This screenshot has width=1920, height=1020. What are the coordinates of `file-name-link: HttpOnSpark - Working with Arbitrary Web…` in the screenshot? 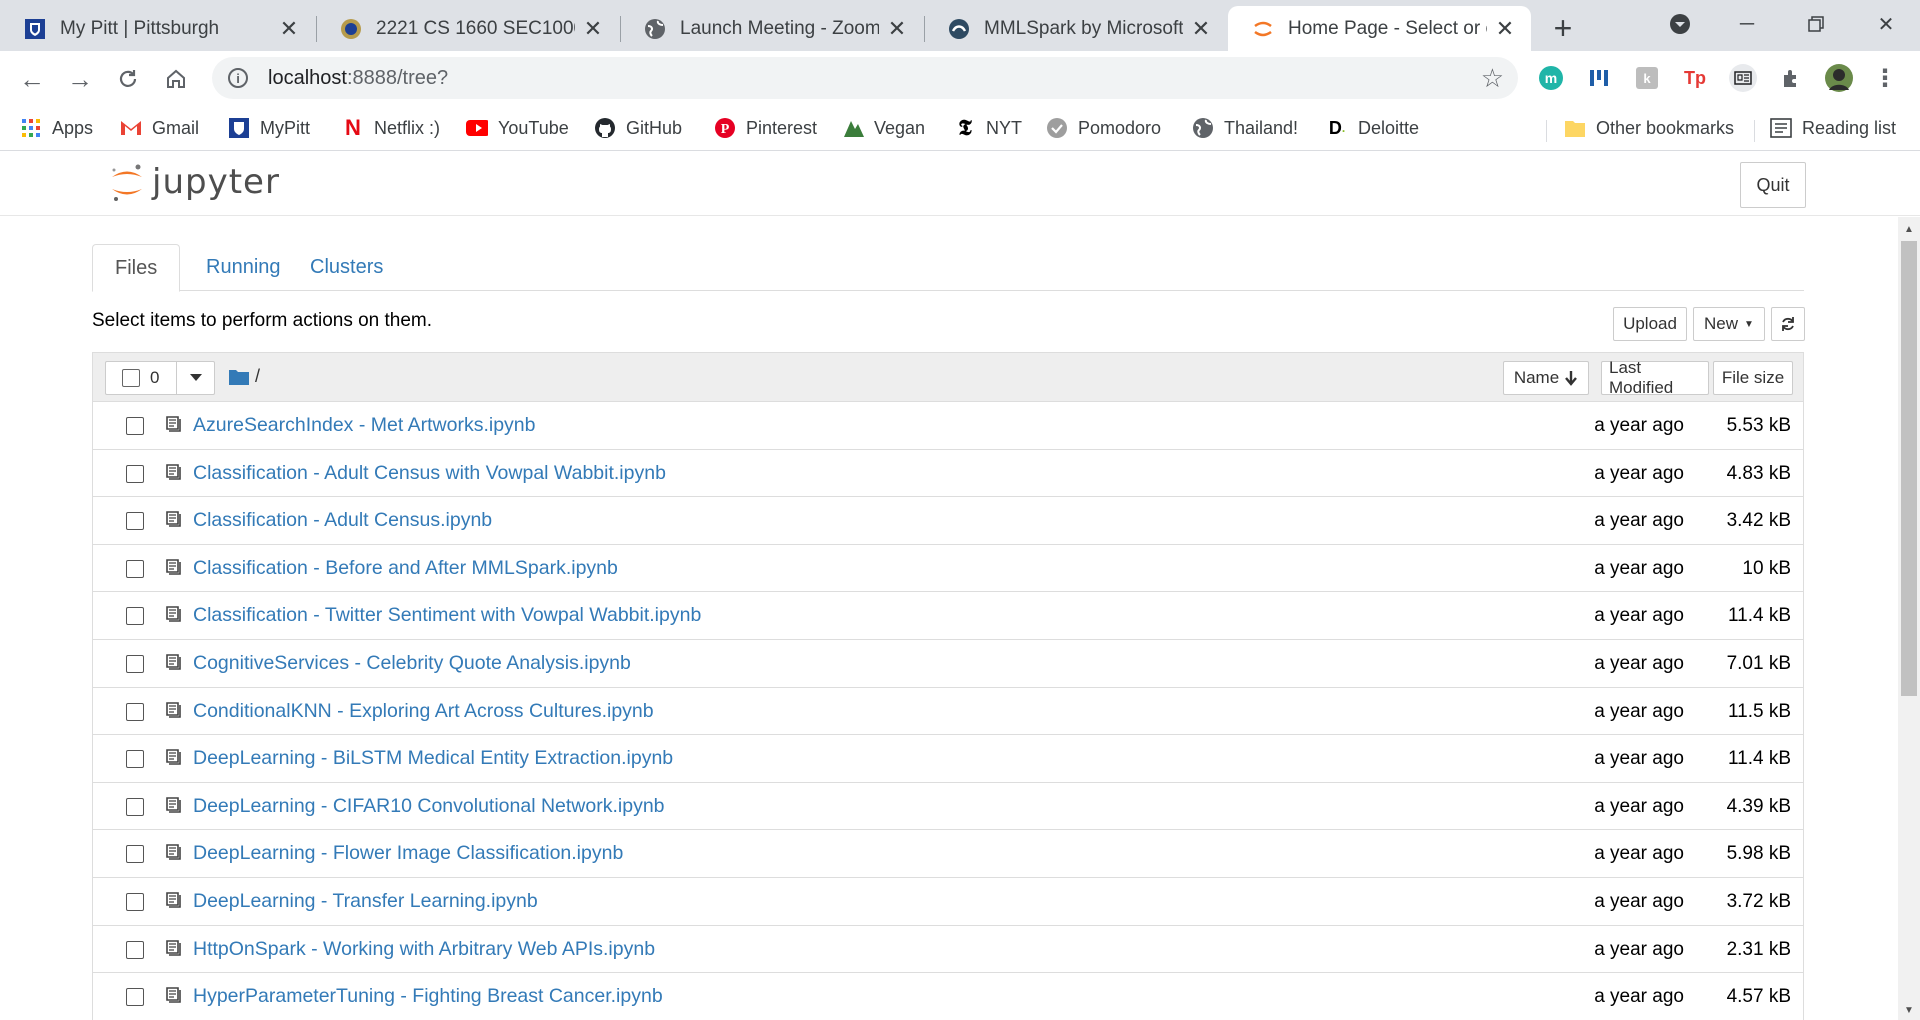 It's located at (424, 949).